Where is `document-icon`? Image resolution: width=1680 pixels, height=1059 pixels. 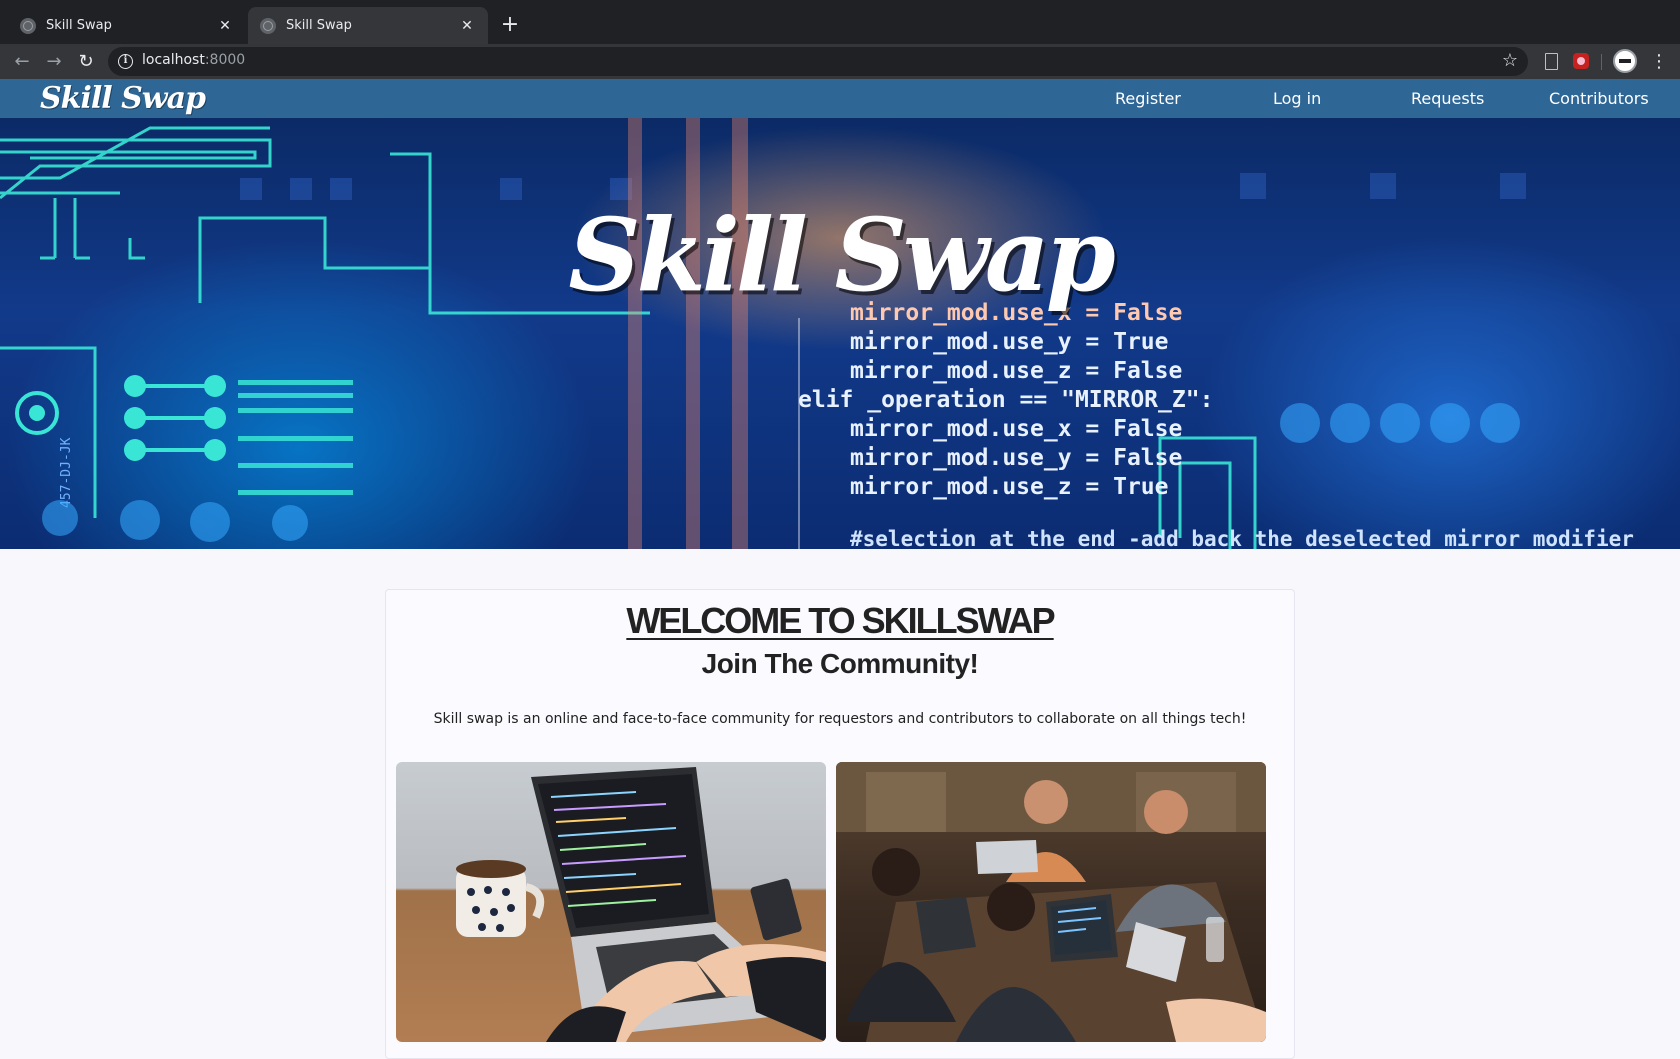
document-icon is located at coordinates (1551, 61).